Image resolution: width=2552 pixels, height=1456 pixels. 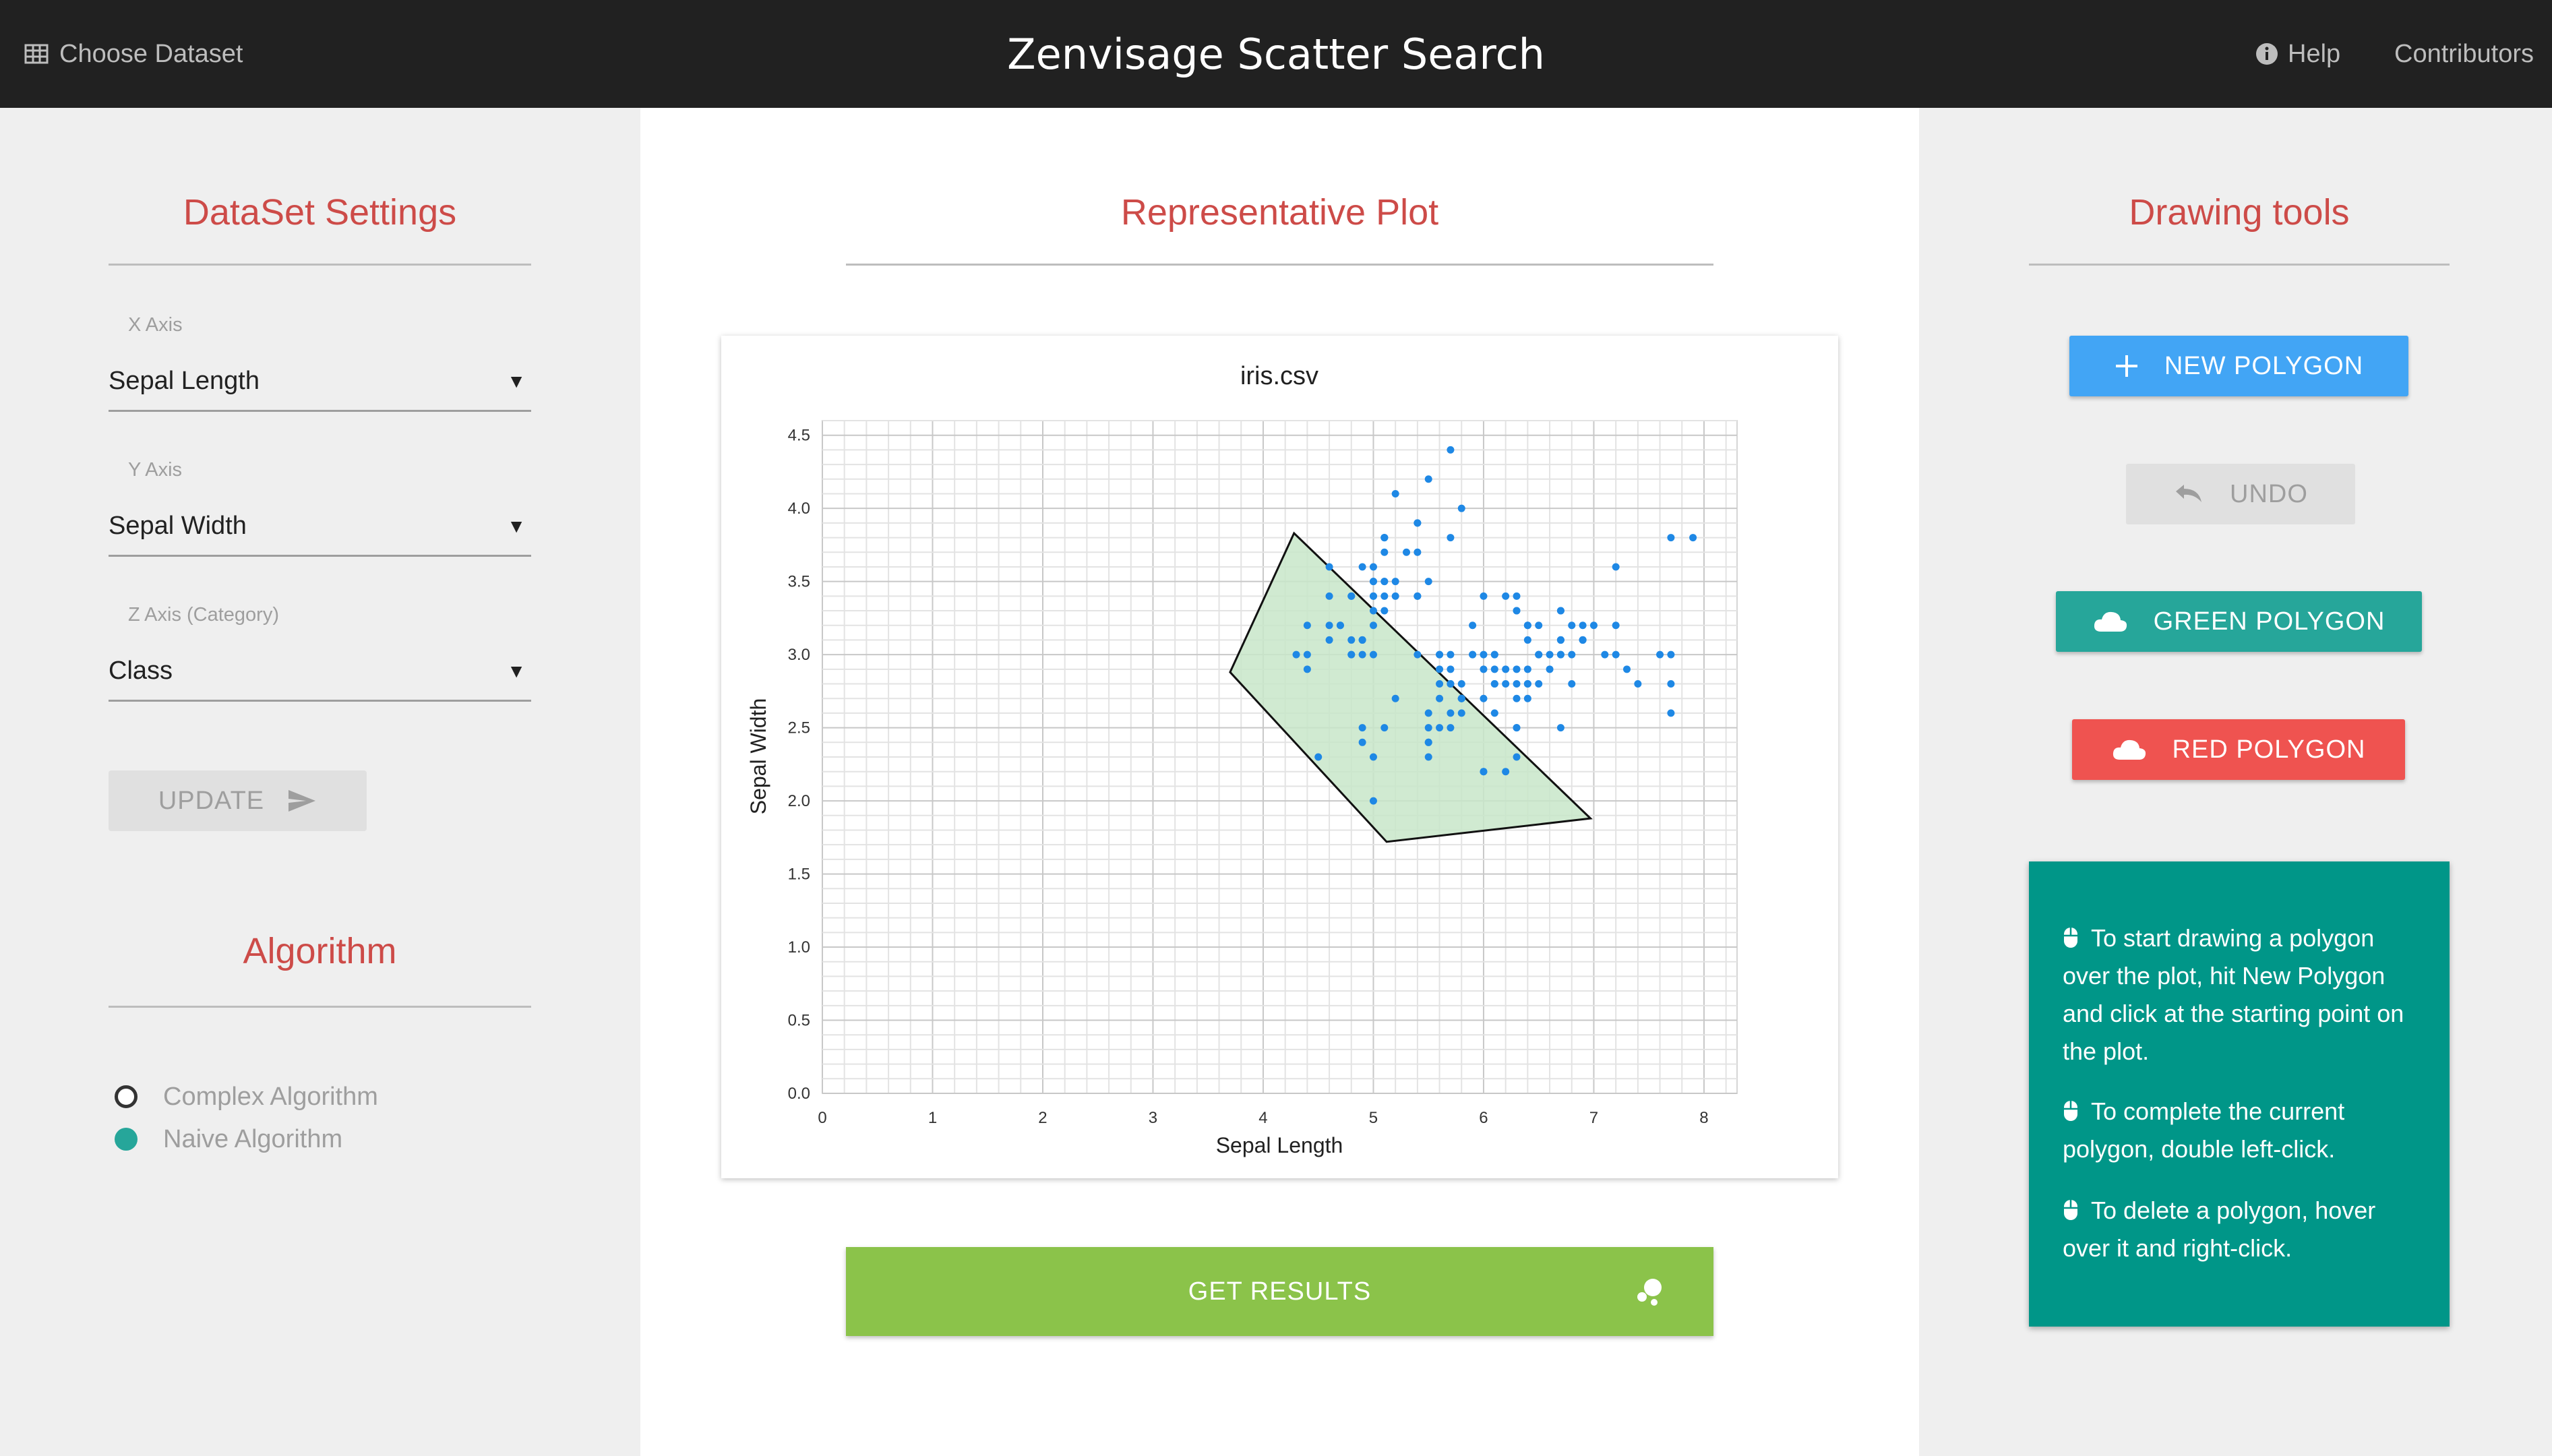 What do you see at coordinates (127, 1096) in the screenshot?
I see `radio-unchecked-icon` at bounding box center [127, 1096].